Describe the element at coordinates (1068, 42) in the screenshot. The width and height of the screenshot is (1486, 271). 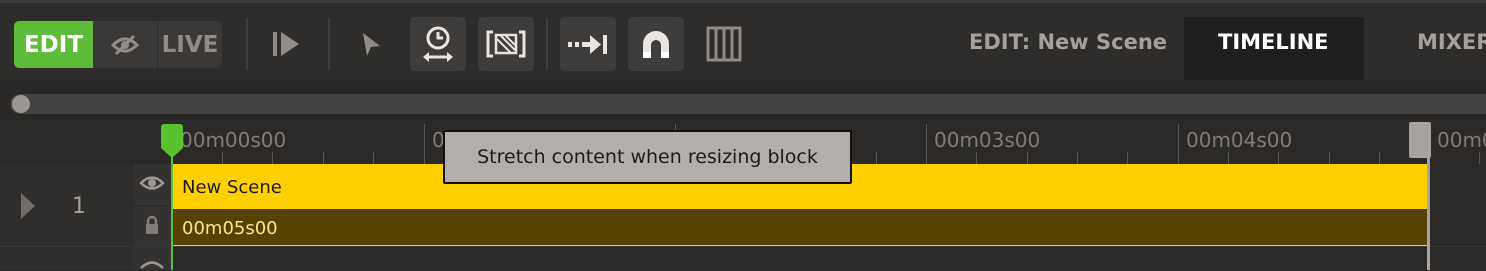
I see `tab-edit-scene: EDIT: New Scene` at that location.